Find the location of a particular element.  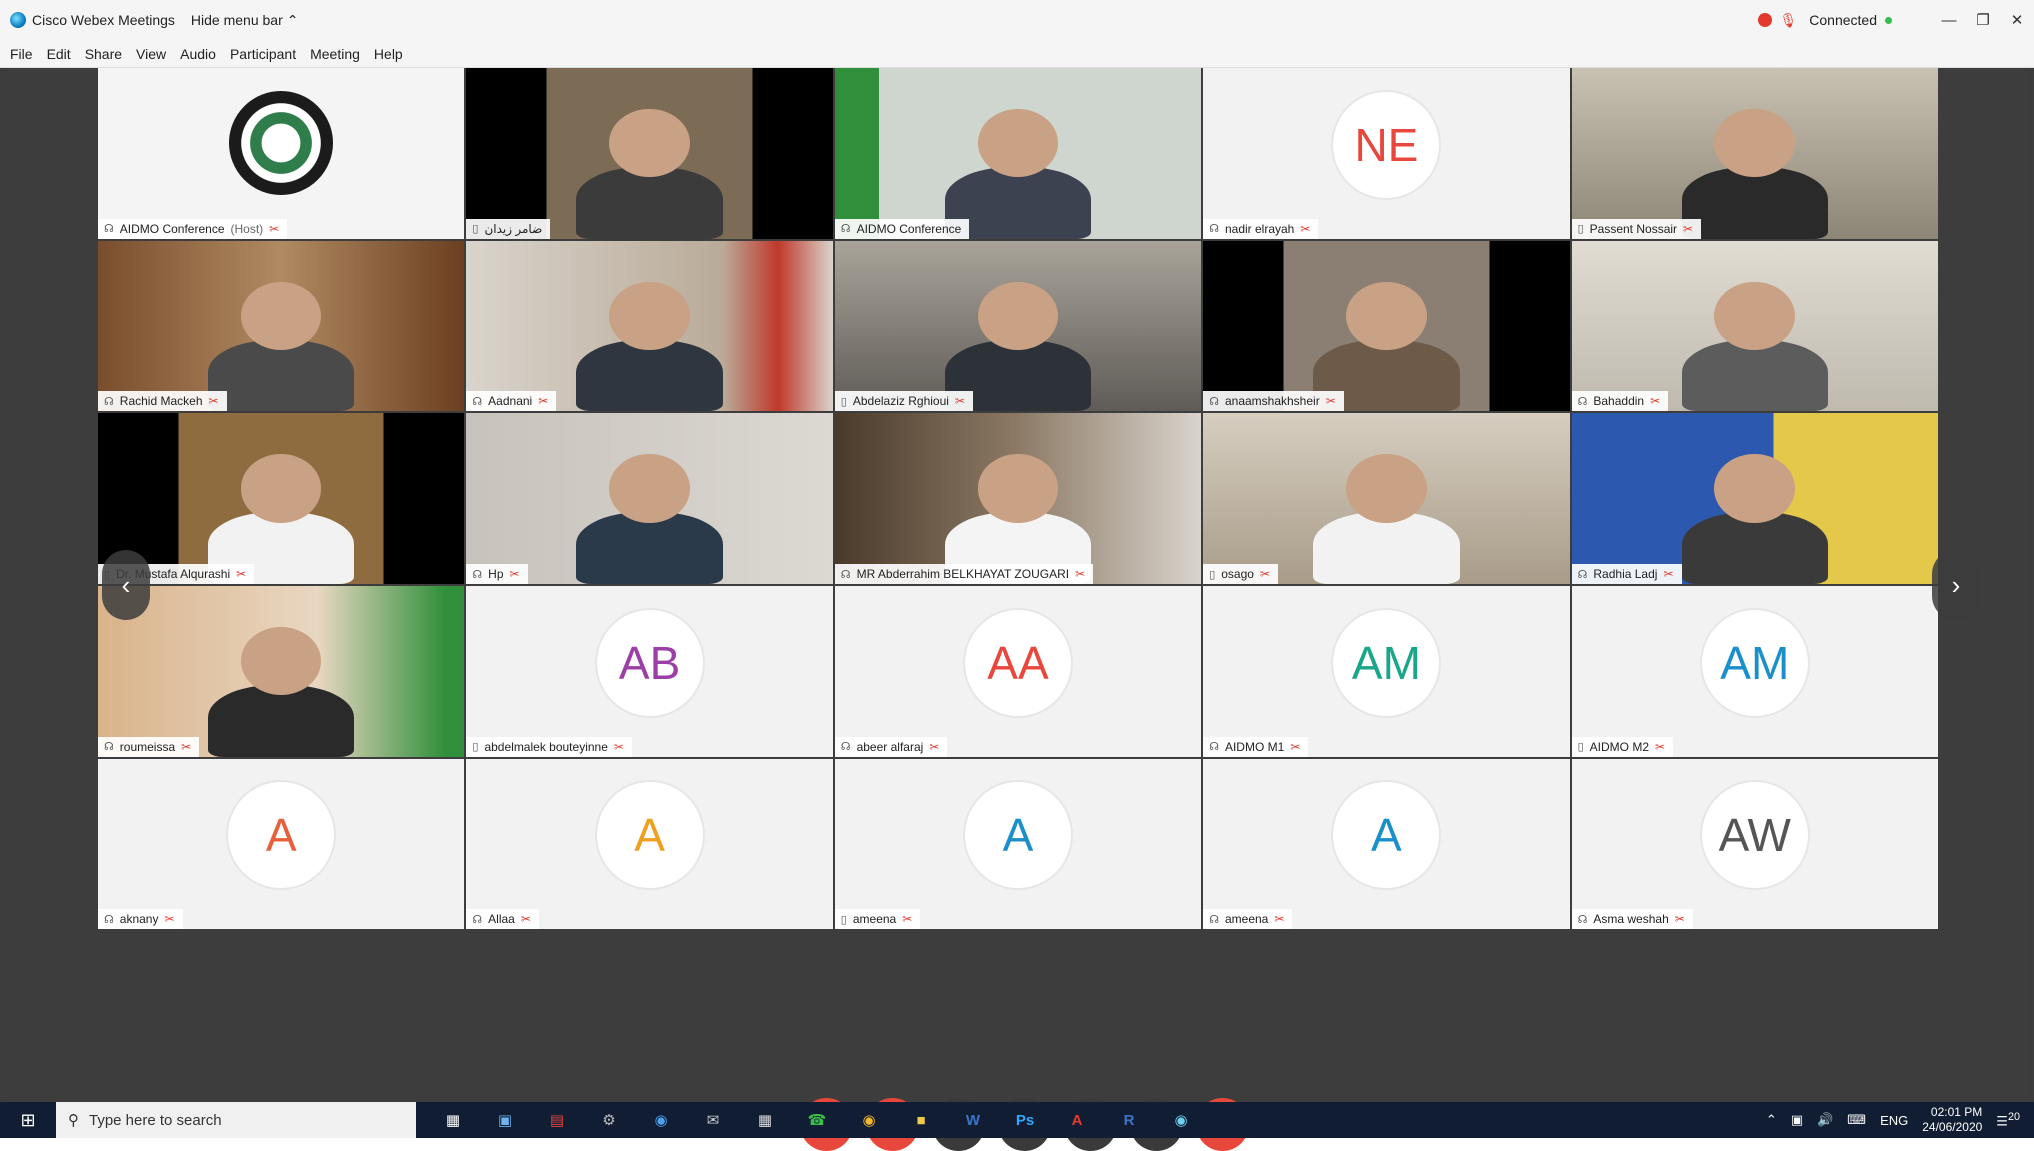

participant-name: roumeissa is located at coordinates (147, 746).